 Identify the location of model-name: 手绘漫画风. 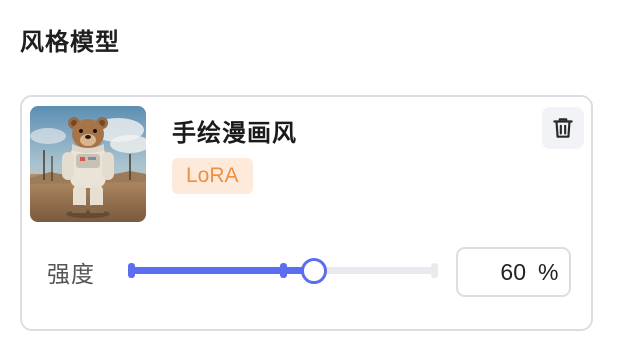
(234, 133).